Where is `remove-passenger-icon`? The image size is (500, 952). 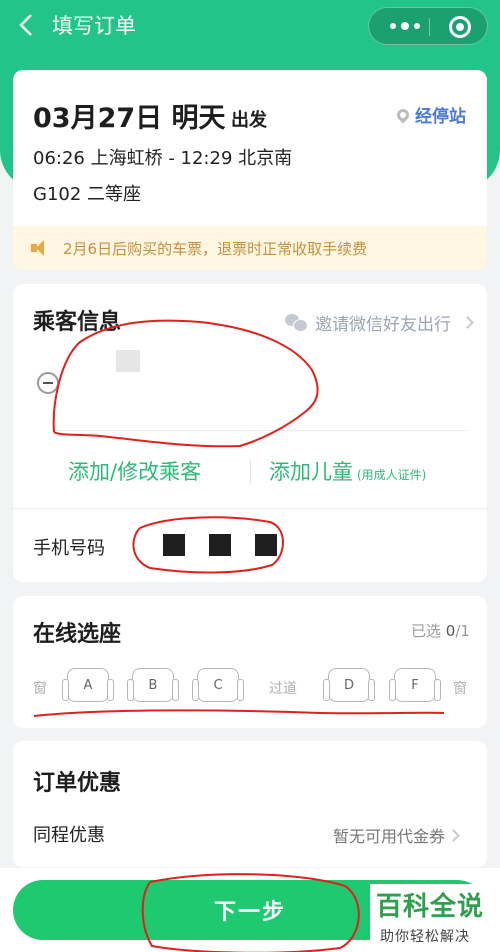
remove-passenger-icon is located at coordinates (48, 383).